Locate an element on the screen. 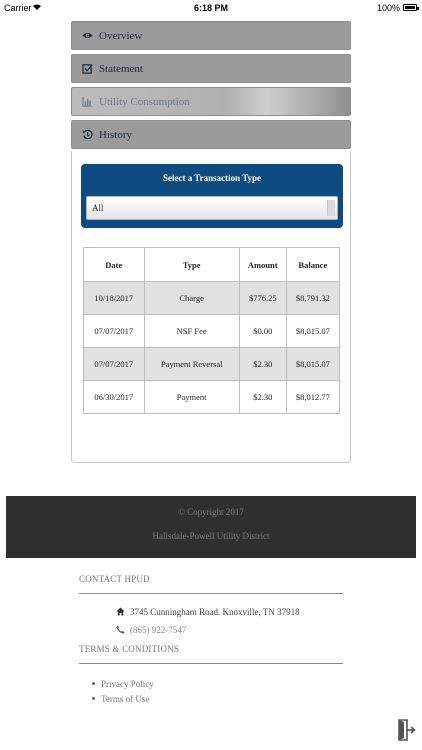  terms-of-use-link: Terms of Use is located at coordinates (123, 698).